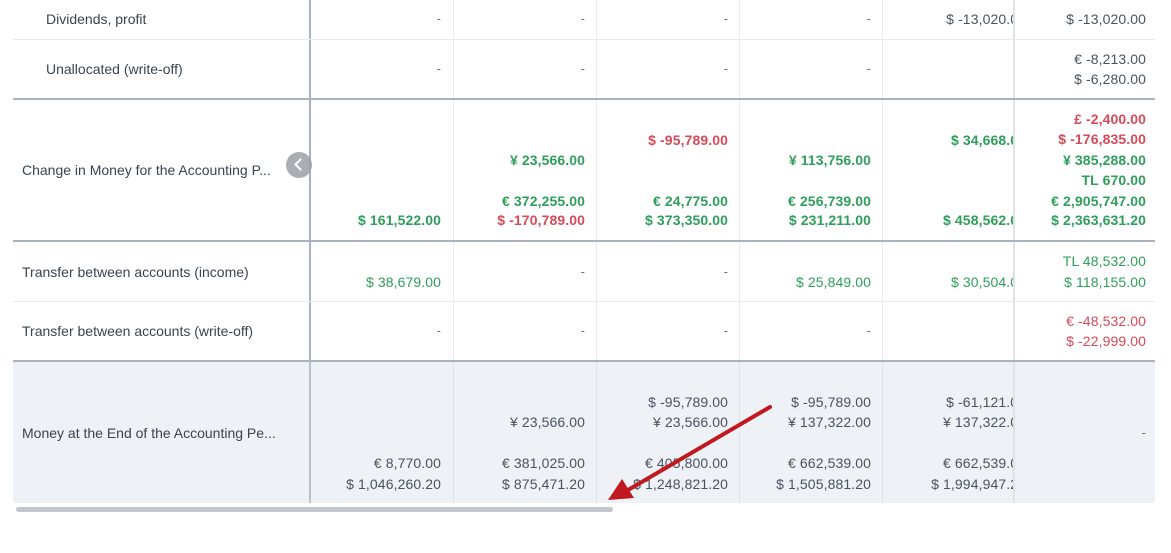  Describe the element at coordinates (399, 220) in the screenshot. I see `cell-value: $ 161,522.00` at that location.